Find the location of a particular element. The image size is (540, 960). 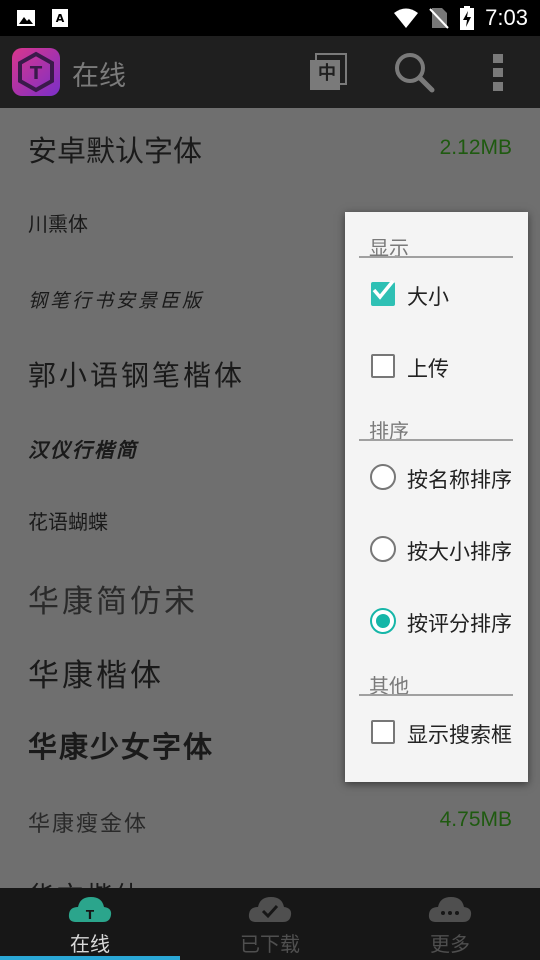

search-button is located at coordinates (414, 72).